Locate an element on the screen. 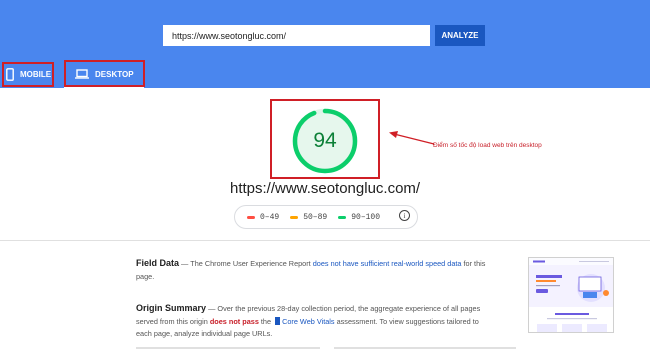 The image size is (650, 350). legend-item-fail: 0–49 is located at coordinates (263, 217).